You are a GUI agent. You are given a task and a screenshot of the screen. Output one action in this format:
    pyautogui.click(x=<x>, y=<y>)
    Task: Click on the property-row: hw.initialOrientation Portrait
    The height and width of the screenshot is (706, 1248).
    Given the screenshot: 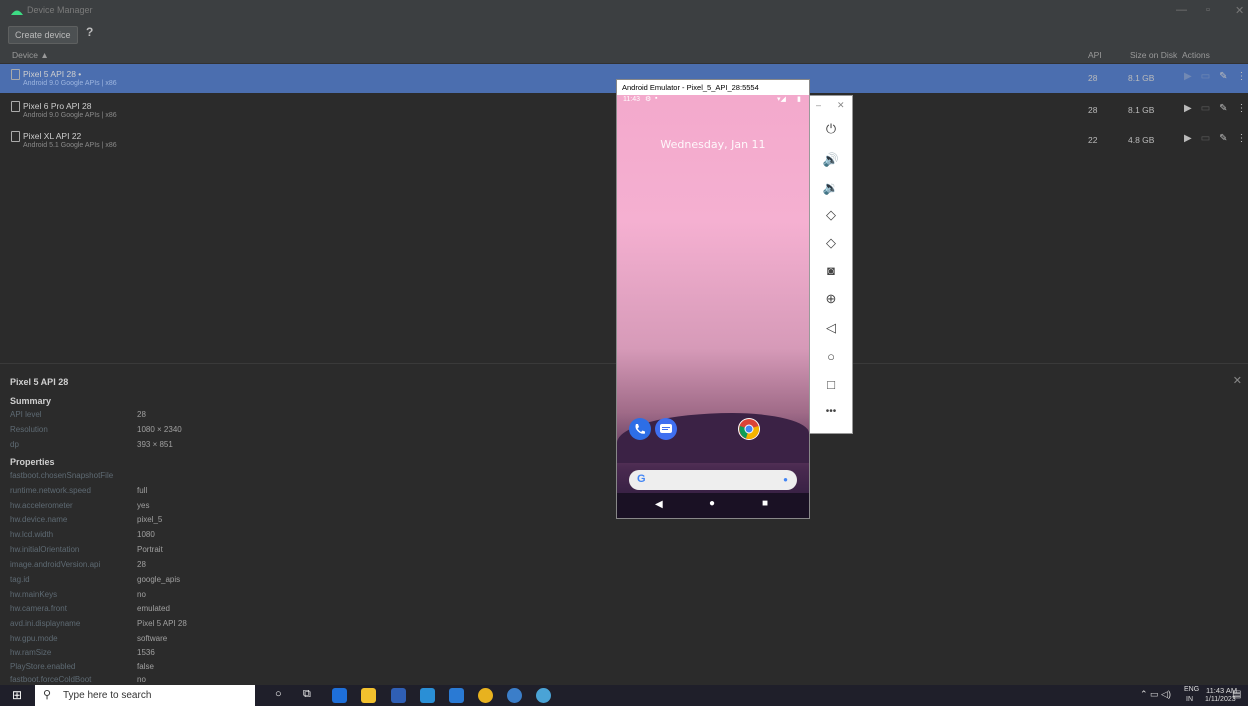 What is the action you would take?
    pyautogui.click(x=86, y=549)
    